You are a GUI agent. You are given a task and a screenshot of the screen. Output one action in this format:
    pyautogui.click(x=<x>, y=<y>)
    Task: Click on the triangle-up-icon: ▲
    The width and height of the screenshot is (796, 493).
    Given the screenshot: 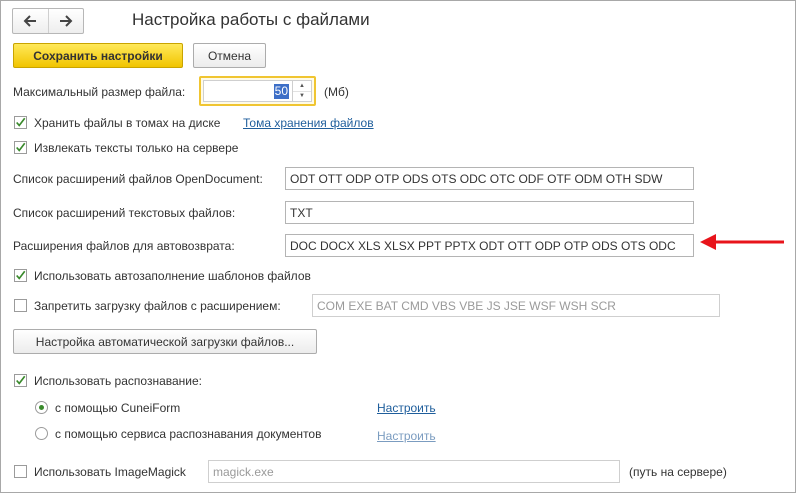 What is the action you would take?
    pyautogui.click(x=302, y=85)
    